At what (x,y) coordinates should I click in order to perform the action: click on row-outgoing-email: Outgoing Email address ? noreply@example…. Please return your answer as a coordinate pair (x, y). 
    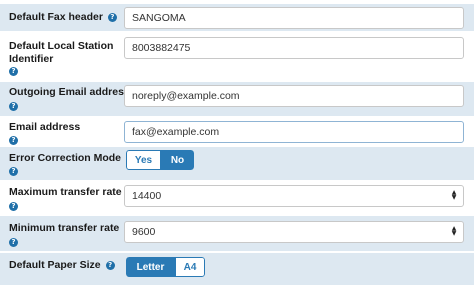
    Looking at the image, I should click on (237, 99).